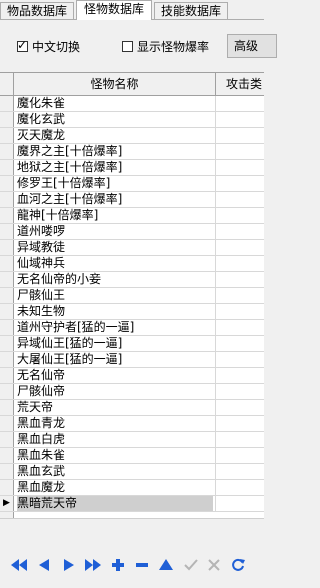  Describe the element at coordinates (115, 455) in the screenshot. I see `monster-name-cell: 黑血朱雀` at that location.